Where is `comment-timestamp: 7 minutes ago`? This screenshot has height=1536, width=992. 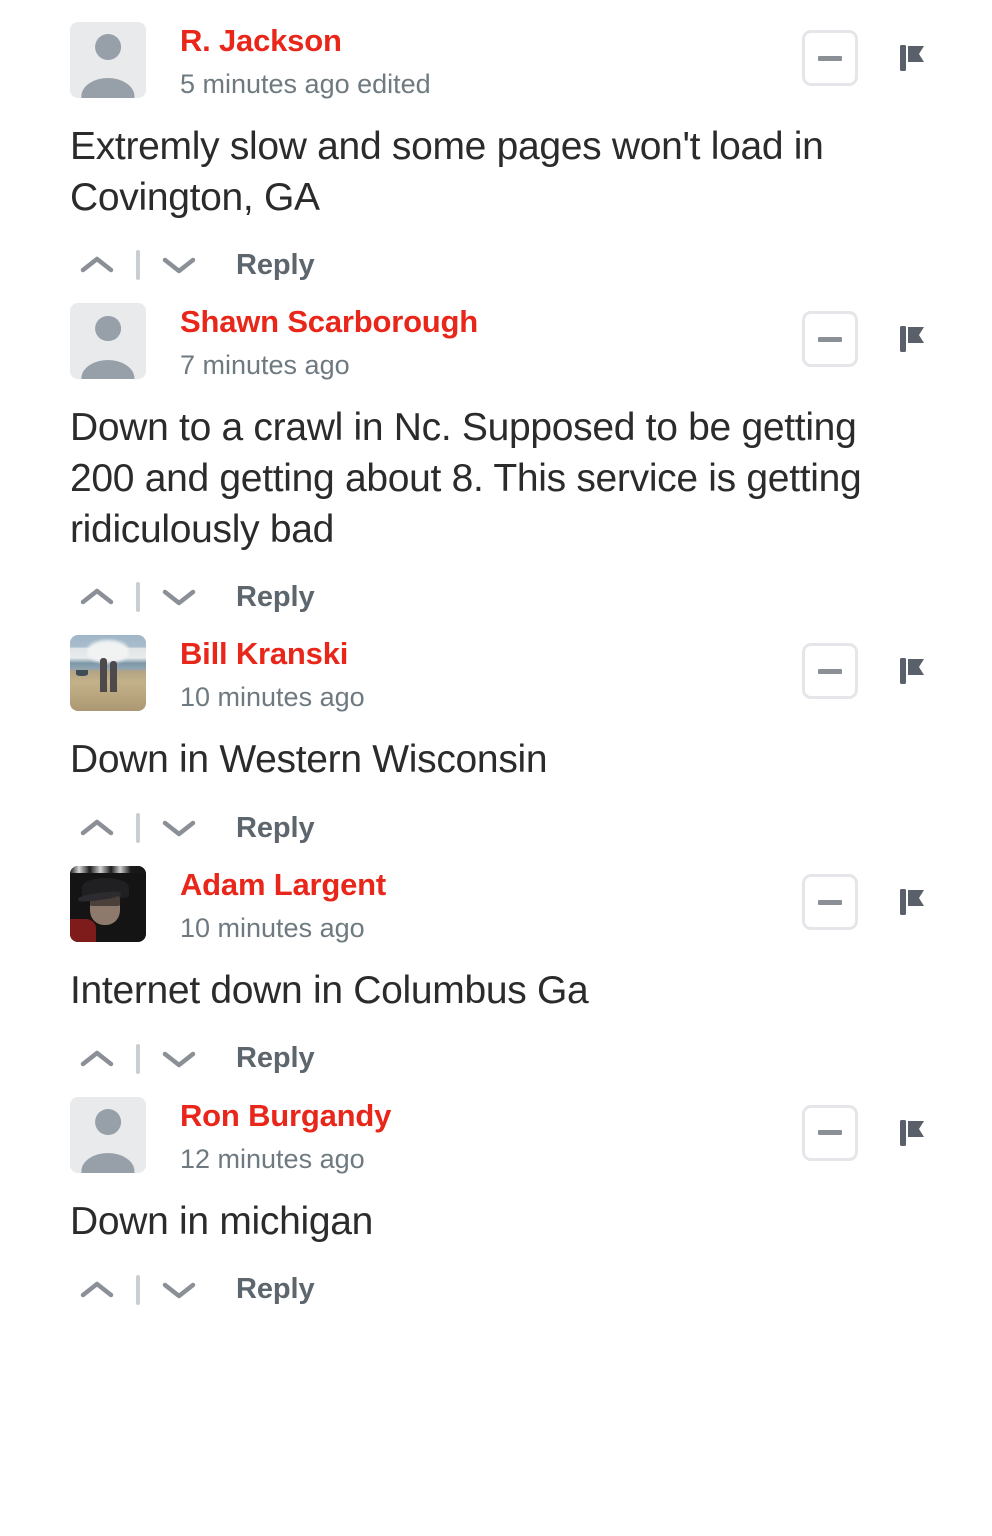
comment-timestamp: 7 minutes ago is located at coordinates (265, 365).